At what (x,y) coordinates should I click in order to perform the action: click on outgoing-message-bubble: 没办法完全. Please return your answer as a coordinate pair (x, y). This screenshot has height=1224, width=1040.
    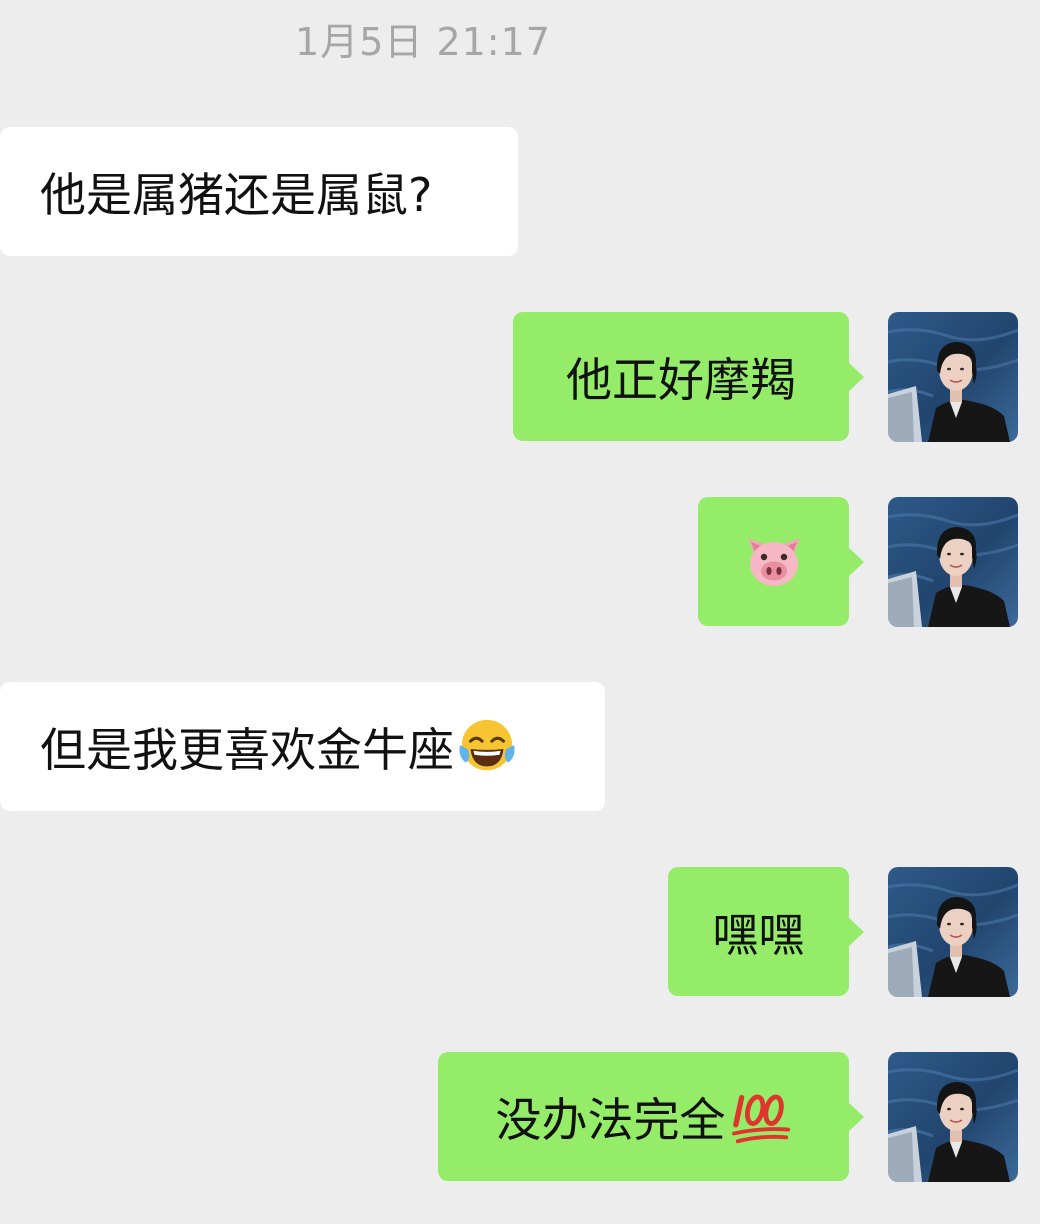
    Looking at the image, I should click on (651, 1116).